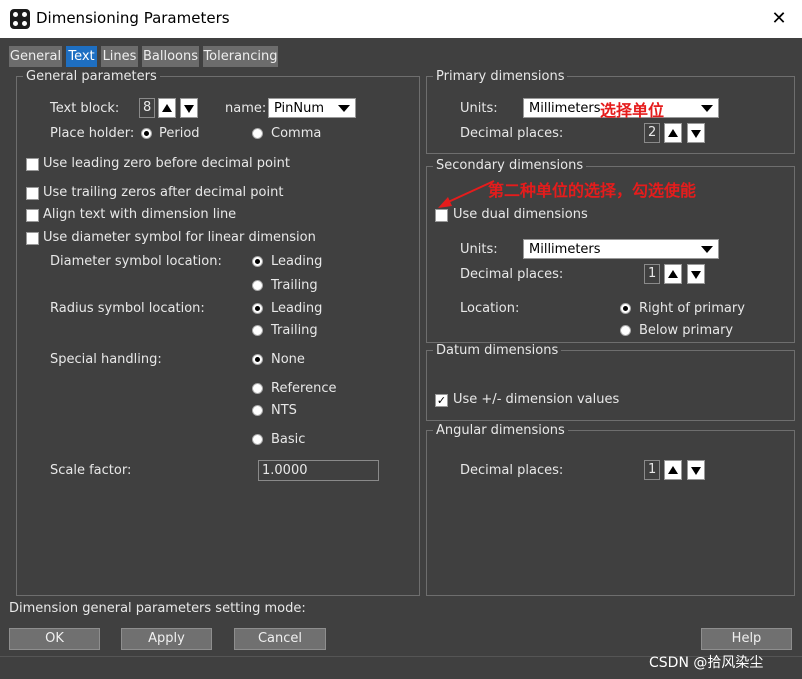 The width and height of the screenshot is (802, 679). Describe the element at coordinates (146, 133) in the screenshot. I see `radio-period` at that location.